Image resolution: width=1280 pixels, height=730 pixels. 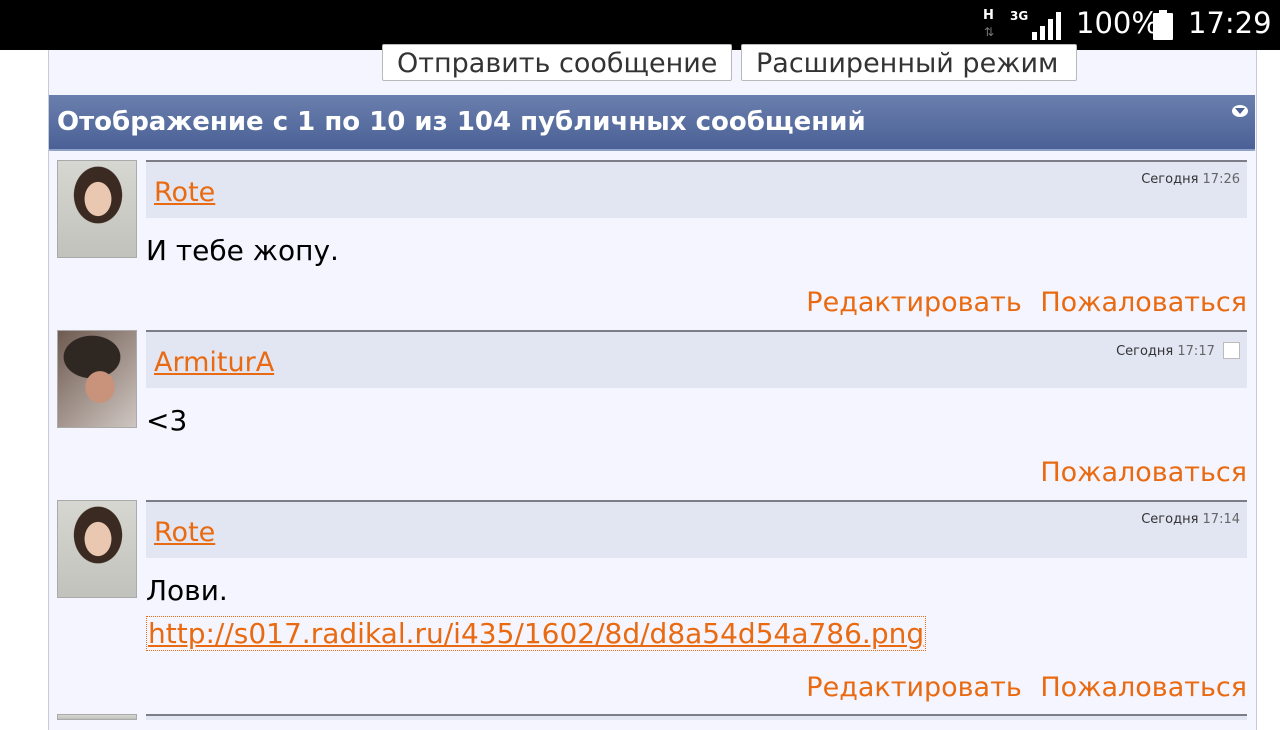 I want to click on message-header: ArmiturA Сегодня 17:17, so click(x=696, y=359).